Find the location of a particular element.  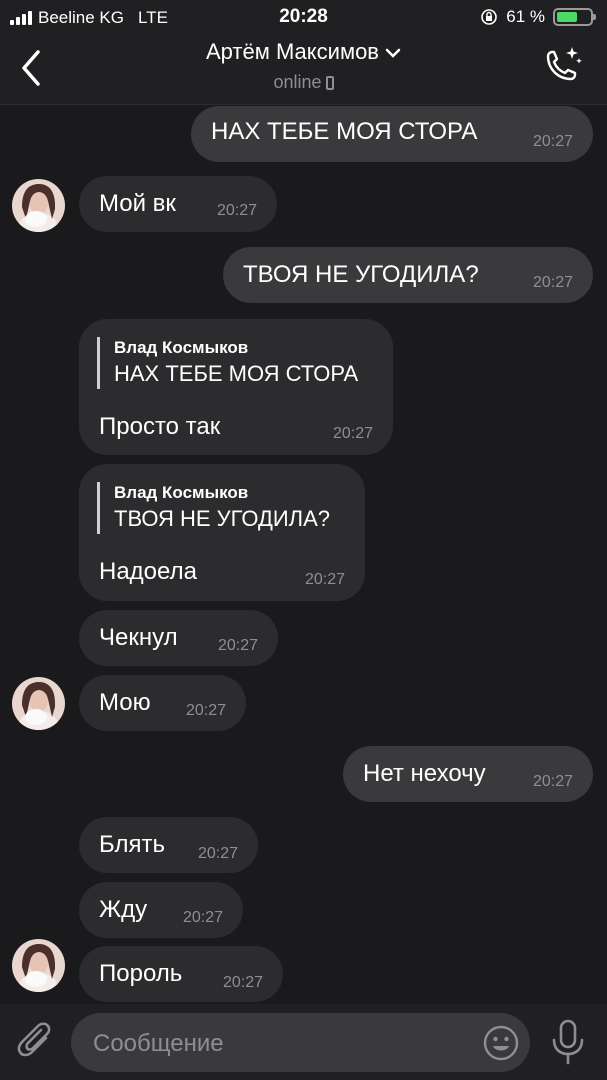

message-text: Нет нехочу is located at coordinates (424, 773).